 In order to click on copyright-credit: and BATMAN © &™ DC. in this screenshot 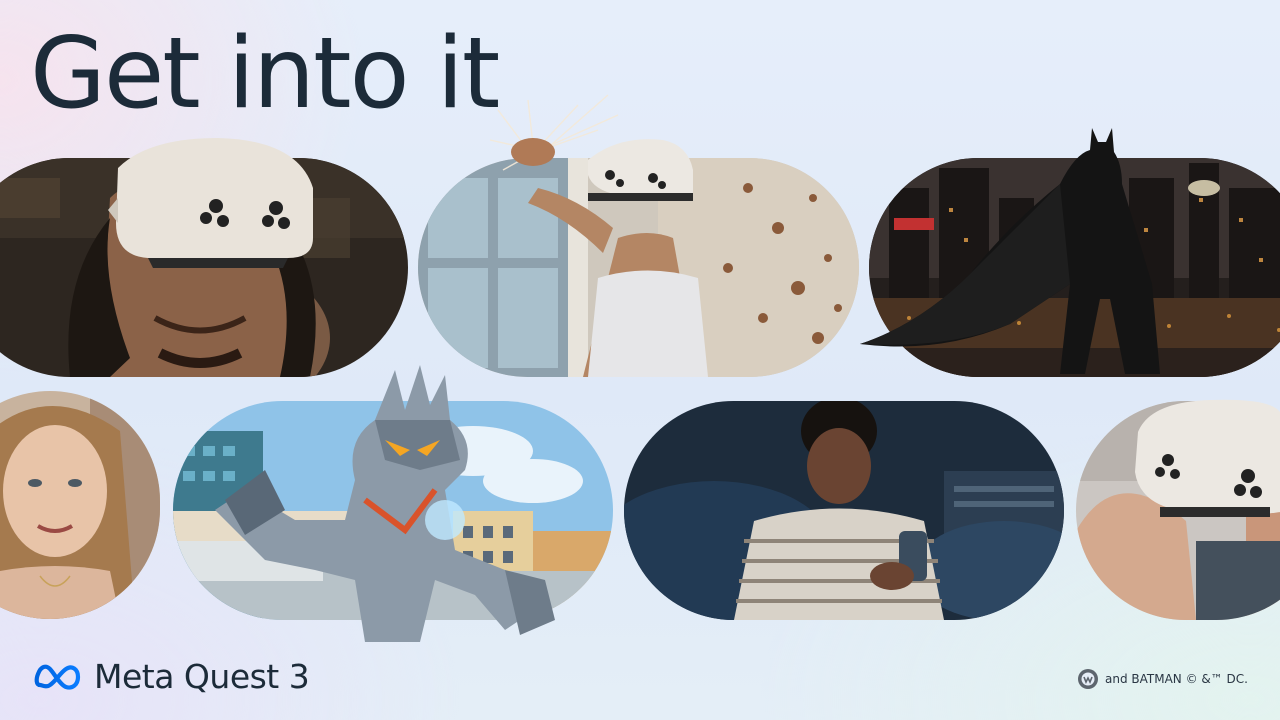, I will do `click(1162, 679)`.